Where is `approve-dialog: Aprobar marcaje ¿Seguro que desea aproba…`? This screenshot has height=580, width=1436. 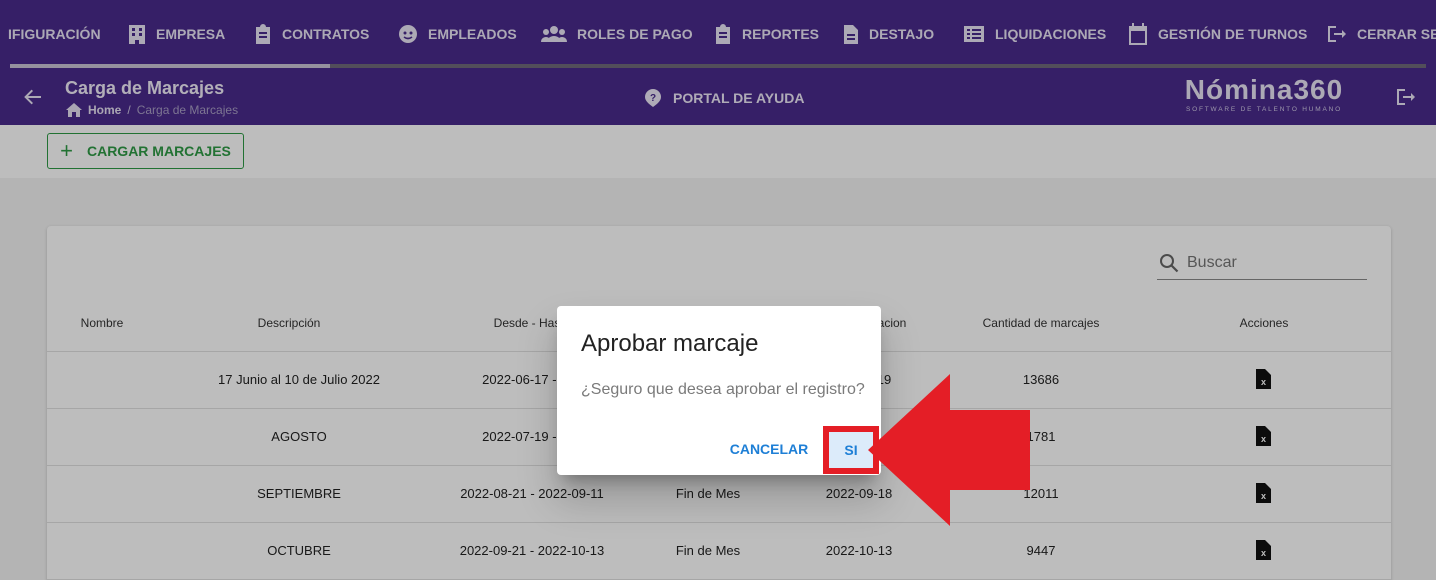
approve-dialog: Aprobar marcaje ¿Seguro que desea aproba… is located at coordinates (719, 390).